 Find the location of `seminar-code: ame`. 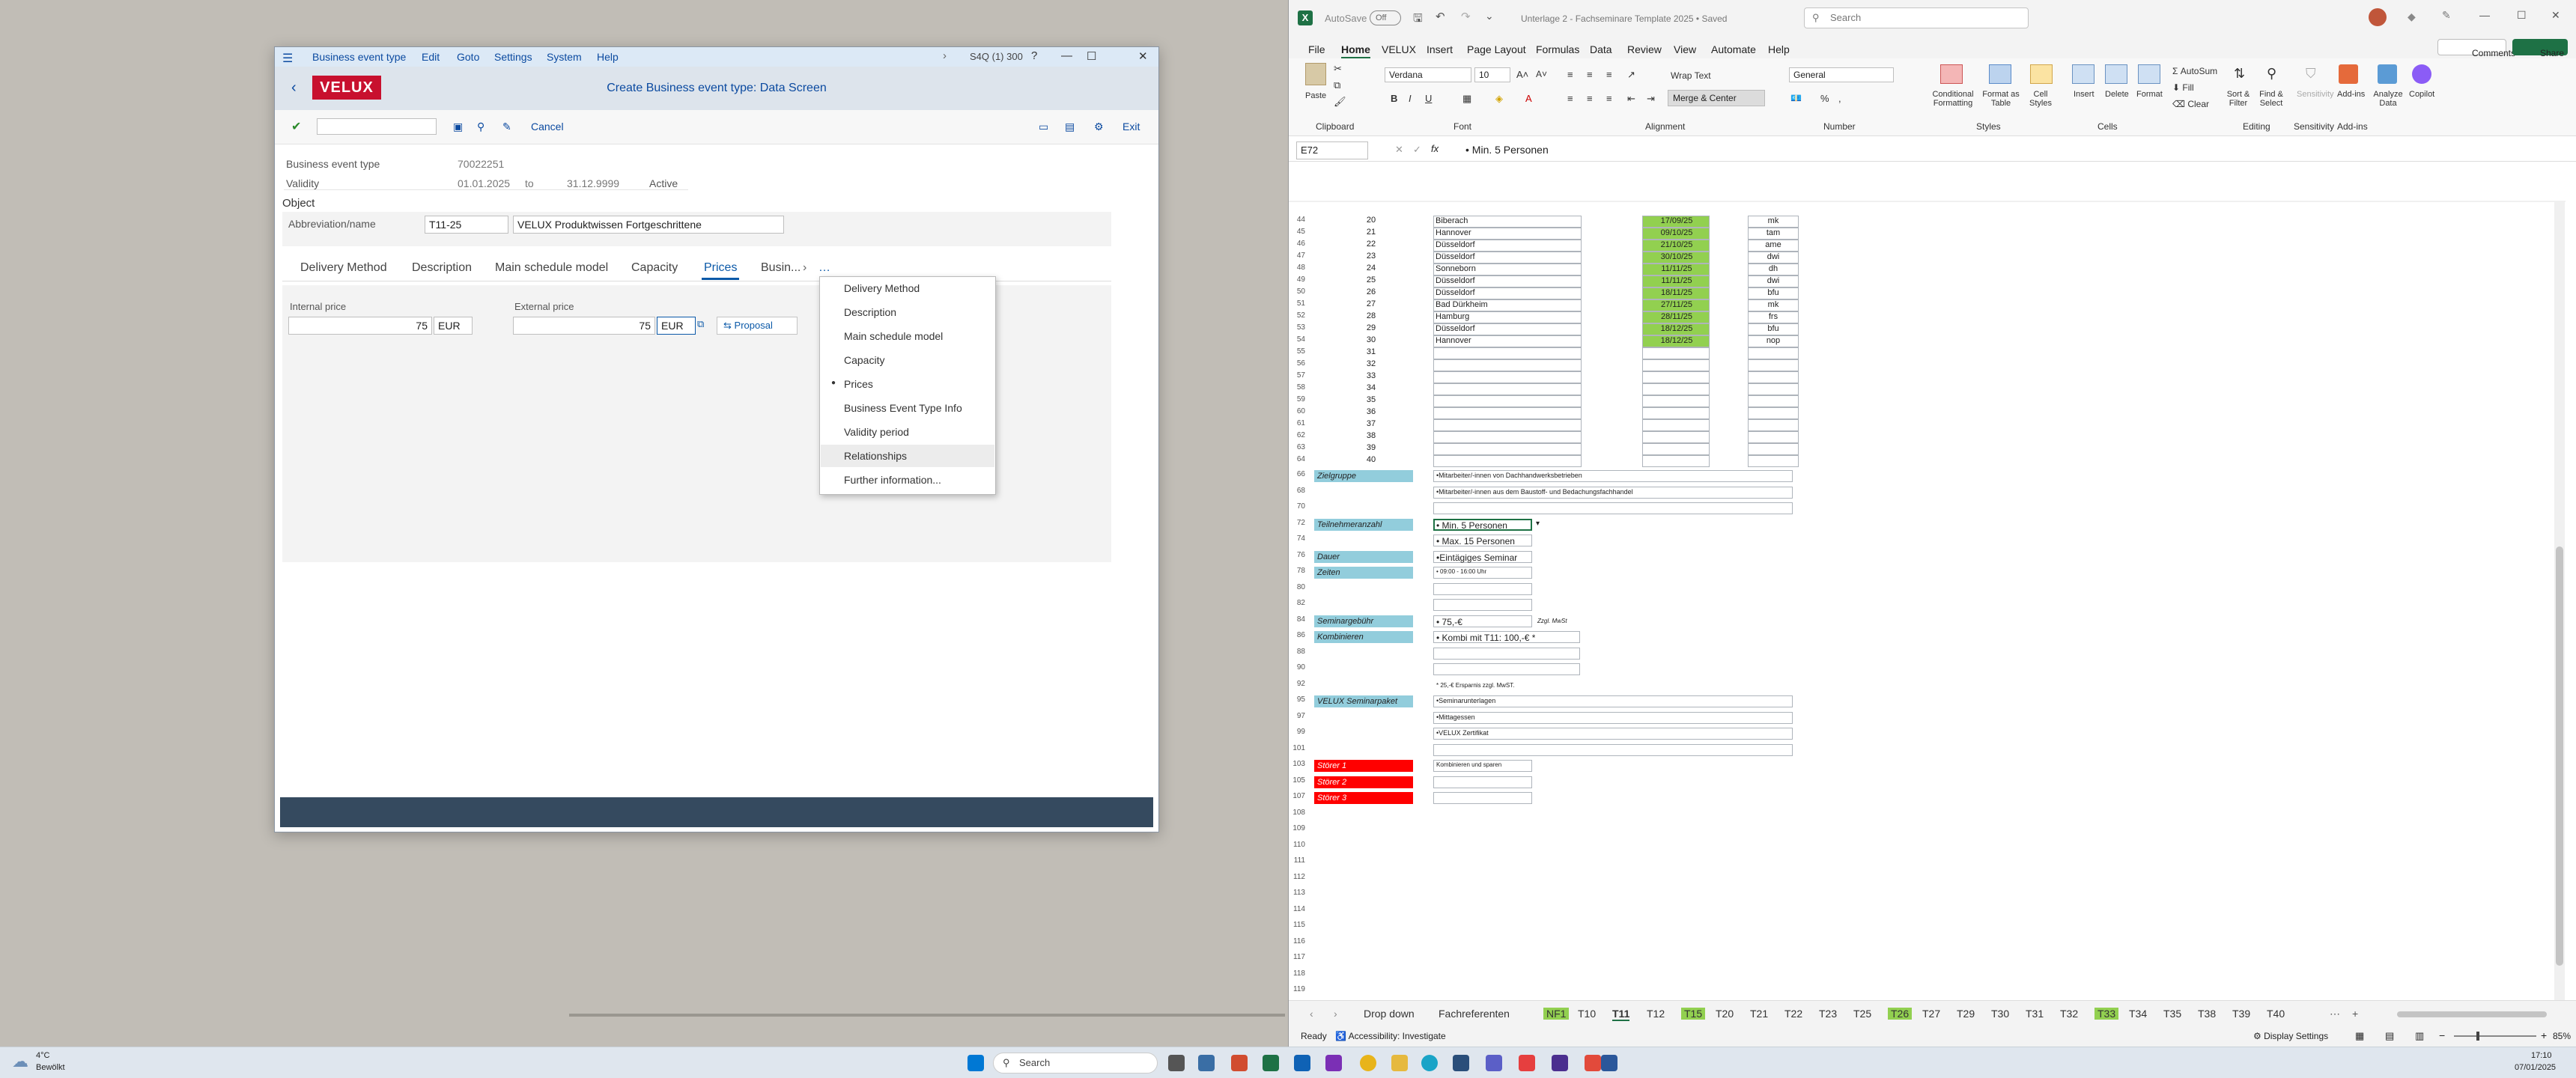

seminar-code: ame is located at coordinates (1773, 244).